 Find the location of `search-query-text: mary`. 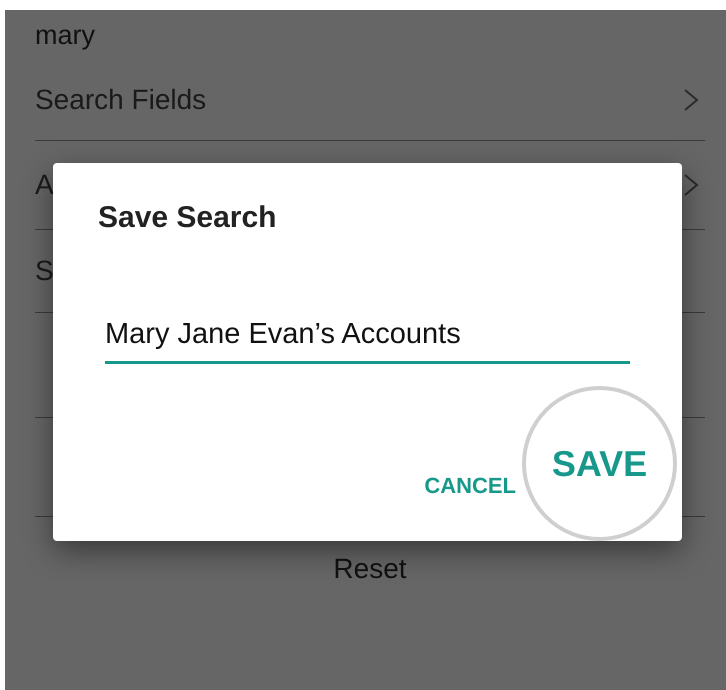

search-query-text: mary is located at coordinates (65, 35).